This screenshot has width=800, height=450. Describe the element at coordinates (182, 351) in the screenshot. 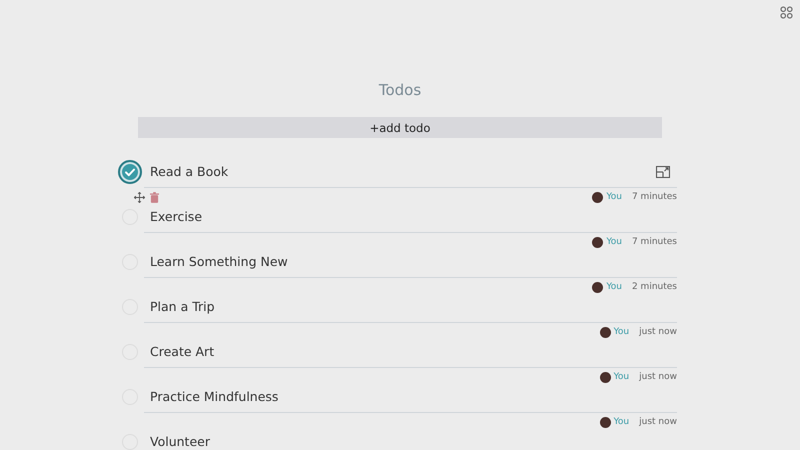

I see `todo-title: Create Art` at that location.